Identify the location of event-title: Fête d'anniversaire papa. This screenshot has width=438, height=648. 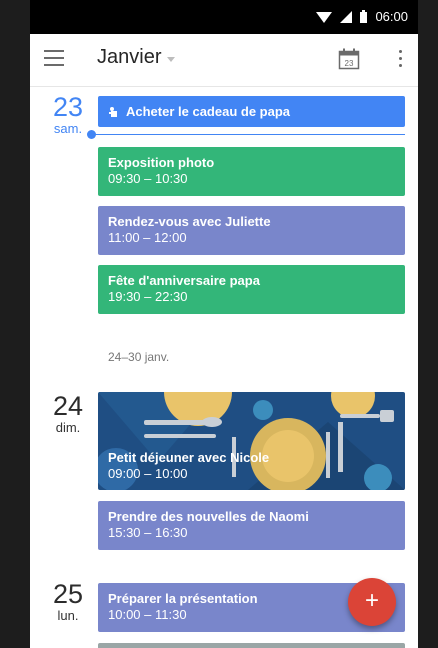
(184, 280).